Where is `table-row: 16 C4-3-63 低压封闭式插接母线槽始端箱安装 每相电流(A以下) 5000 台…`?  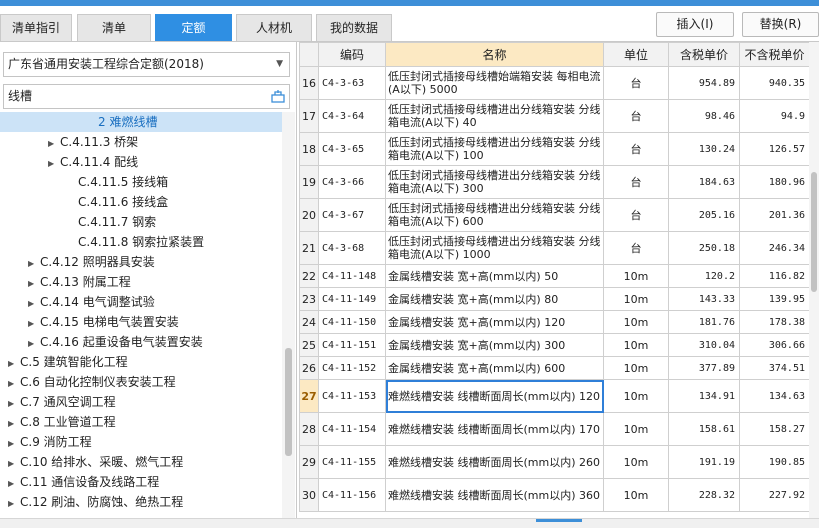
table-row: 16 C4-3-63 低压封闭式插接母线槽始端箱安装 每相电流(A以下) 5000 台… is located at coordinates (554, 83).